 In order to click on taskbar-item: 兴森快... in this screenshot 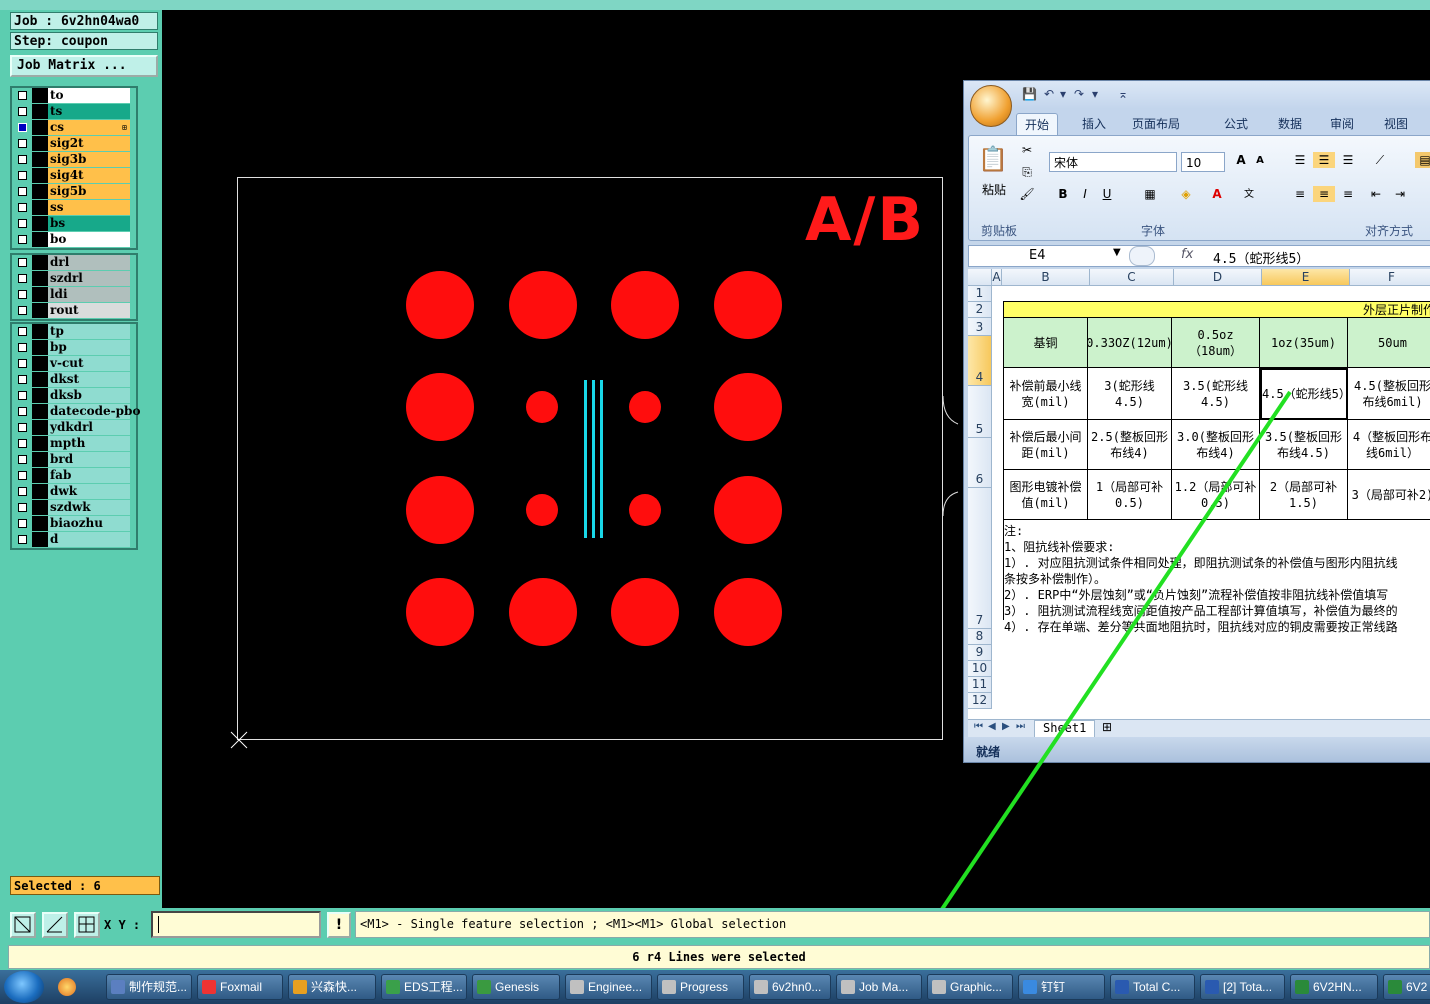, I will do `click(332, 987)`.